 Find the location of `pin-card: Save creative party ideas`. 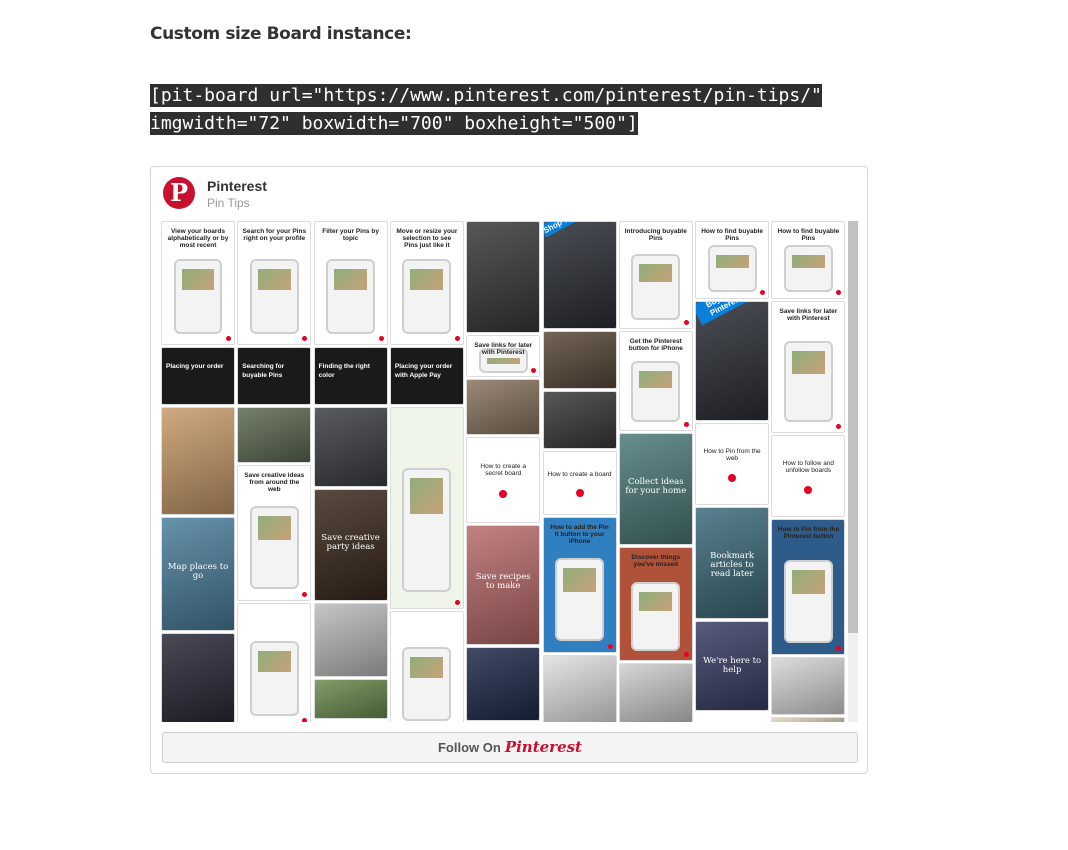

pin-card: Save creative party ideas is located at coordinates (350, 545).